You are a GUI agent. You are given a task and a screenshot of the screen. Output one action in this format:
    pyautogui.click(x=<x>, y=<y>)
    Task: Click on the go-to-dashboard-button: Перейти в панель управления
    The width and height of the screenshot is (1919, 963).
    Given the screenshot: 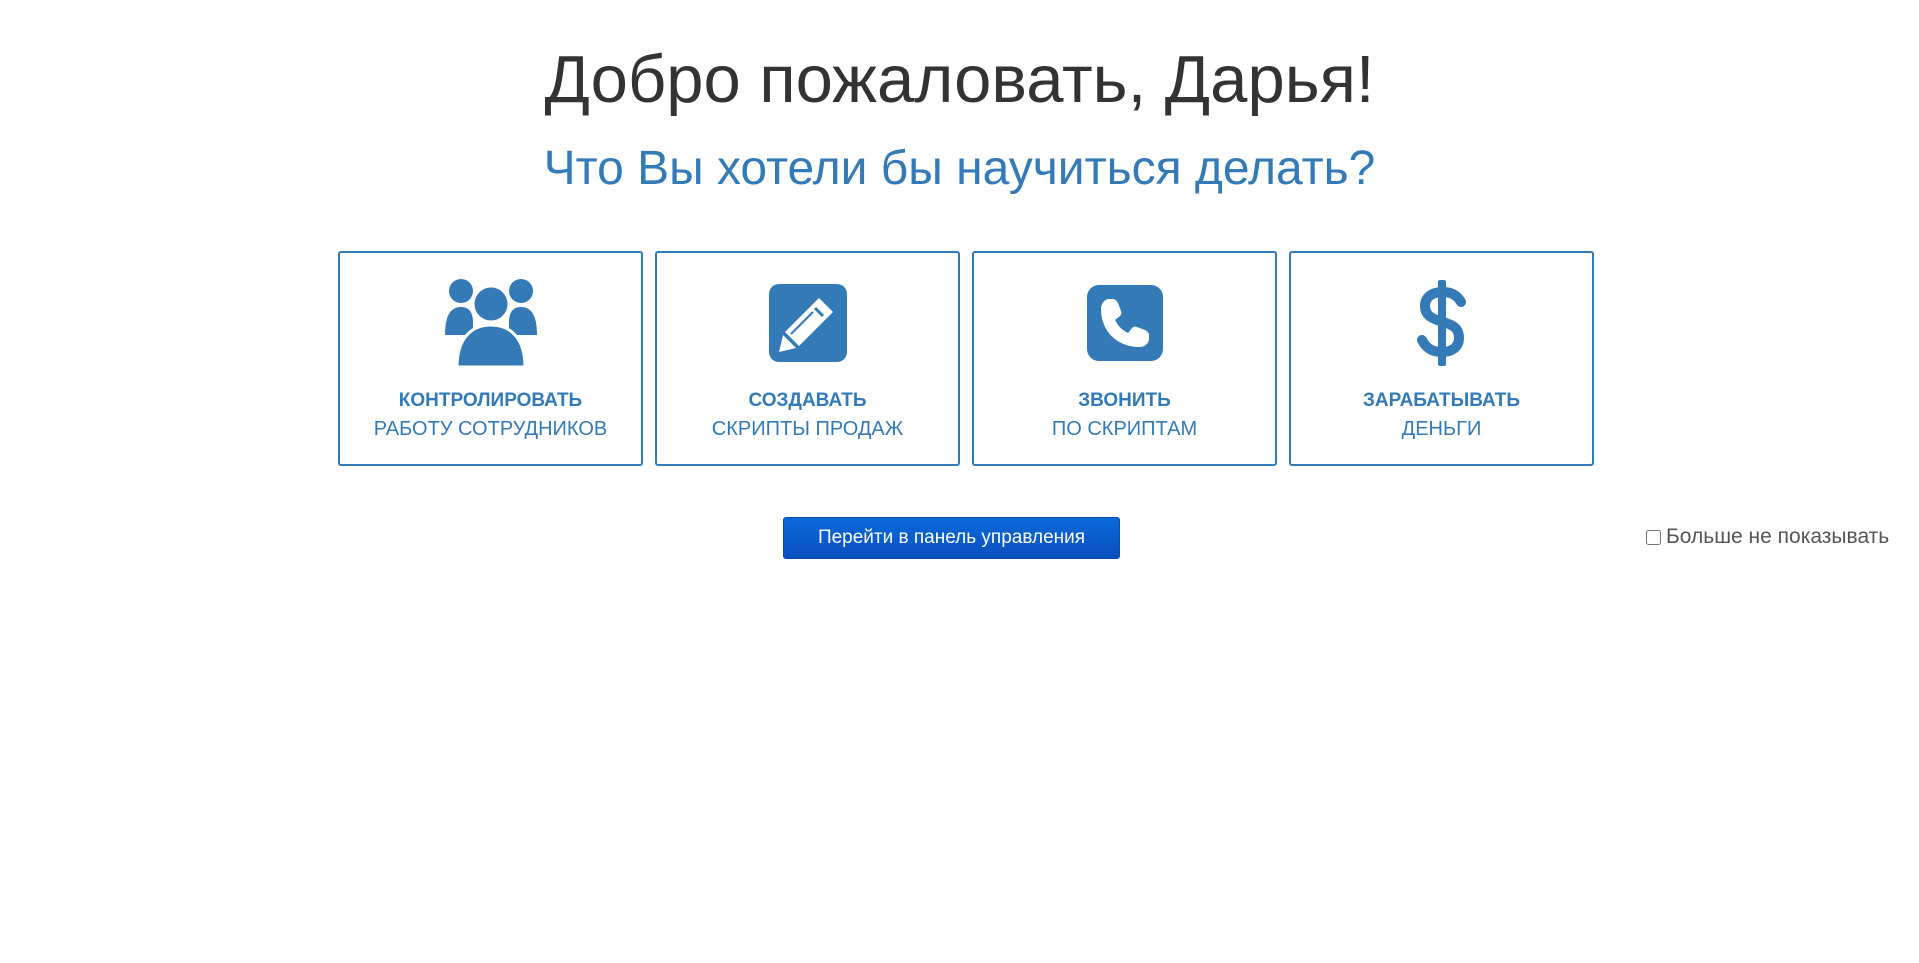 What is the action you would take?
    pyautogui.click(x=951, y=538)
    